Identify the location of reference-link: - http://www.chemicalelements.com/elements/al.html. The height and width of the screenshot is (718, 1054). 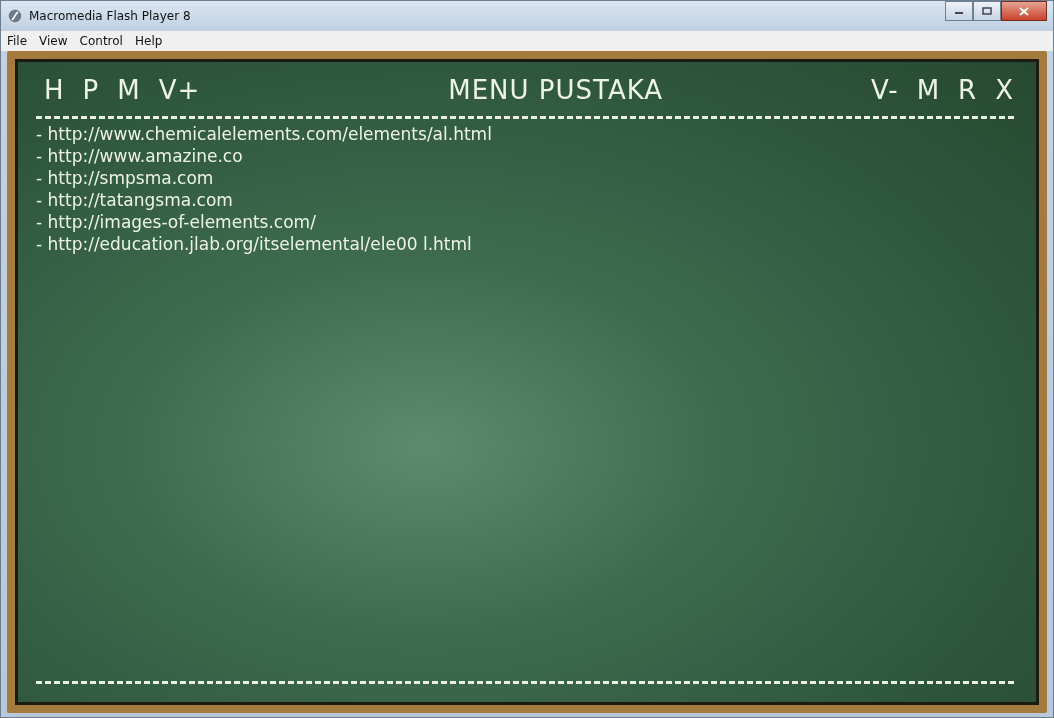
(264, 134).